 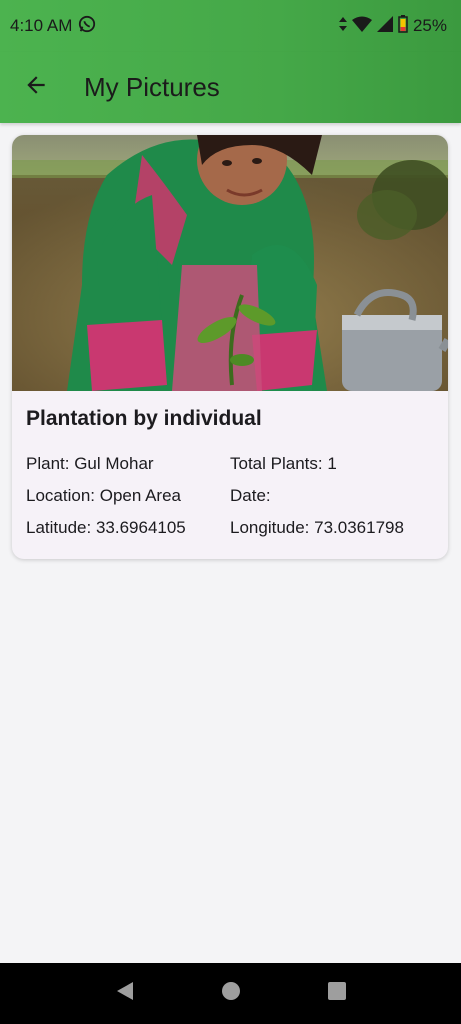 I want to click on total-plants-text: Total Plants: 1, so click(x=283, y=463).